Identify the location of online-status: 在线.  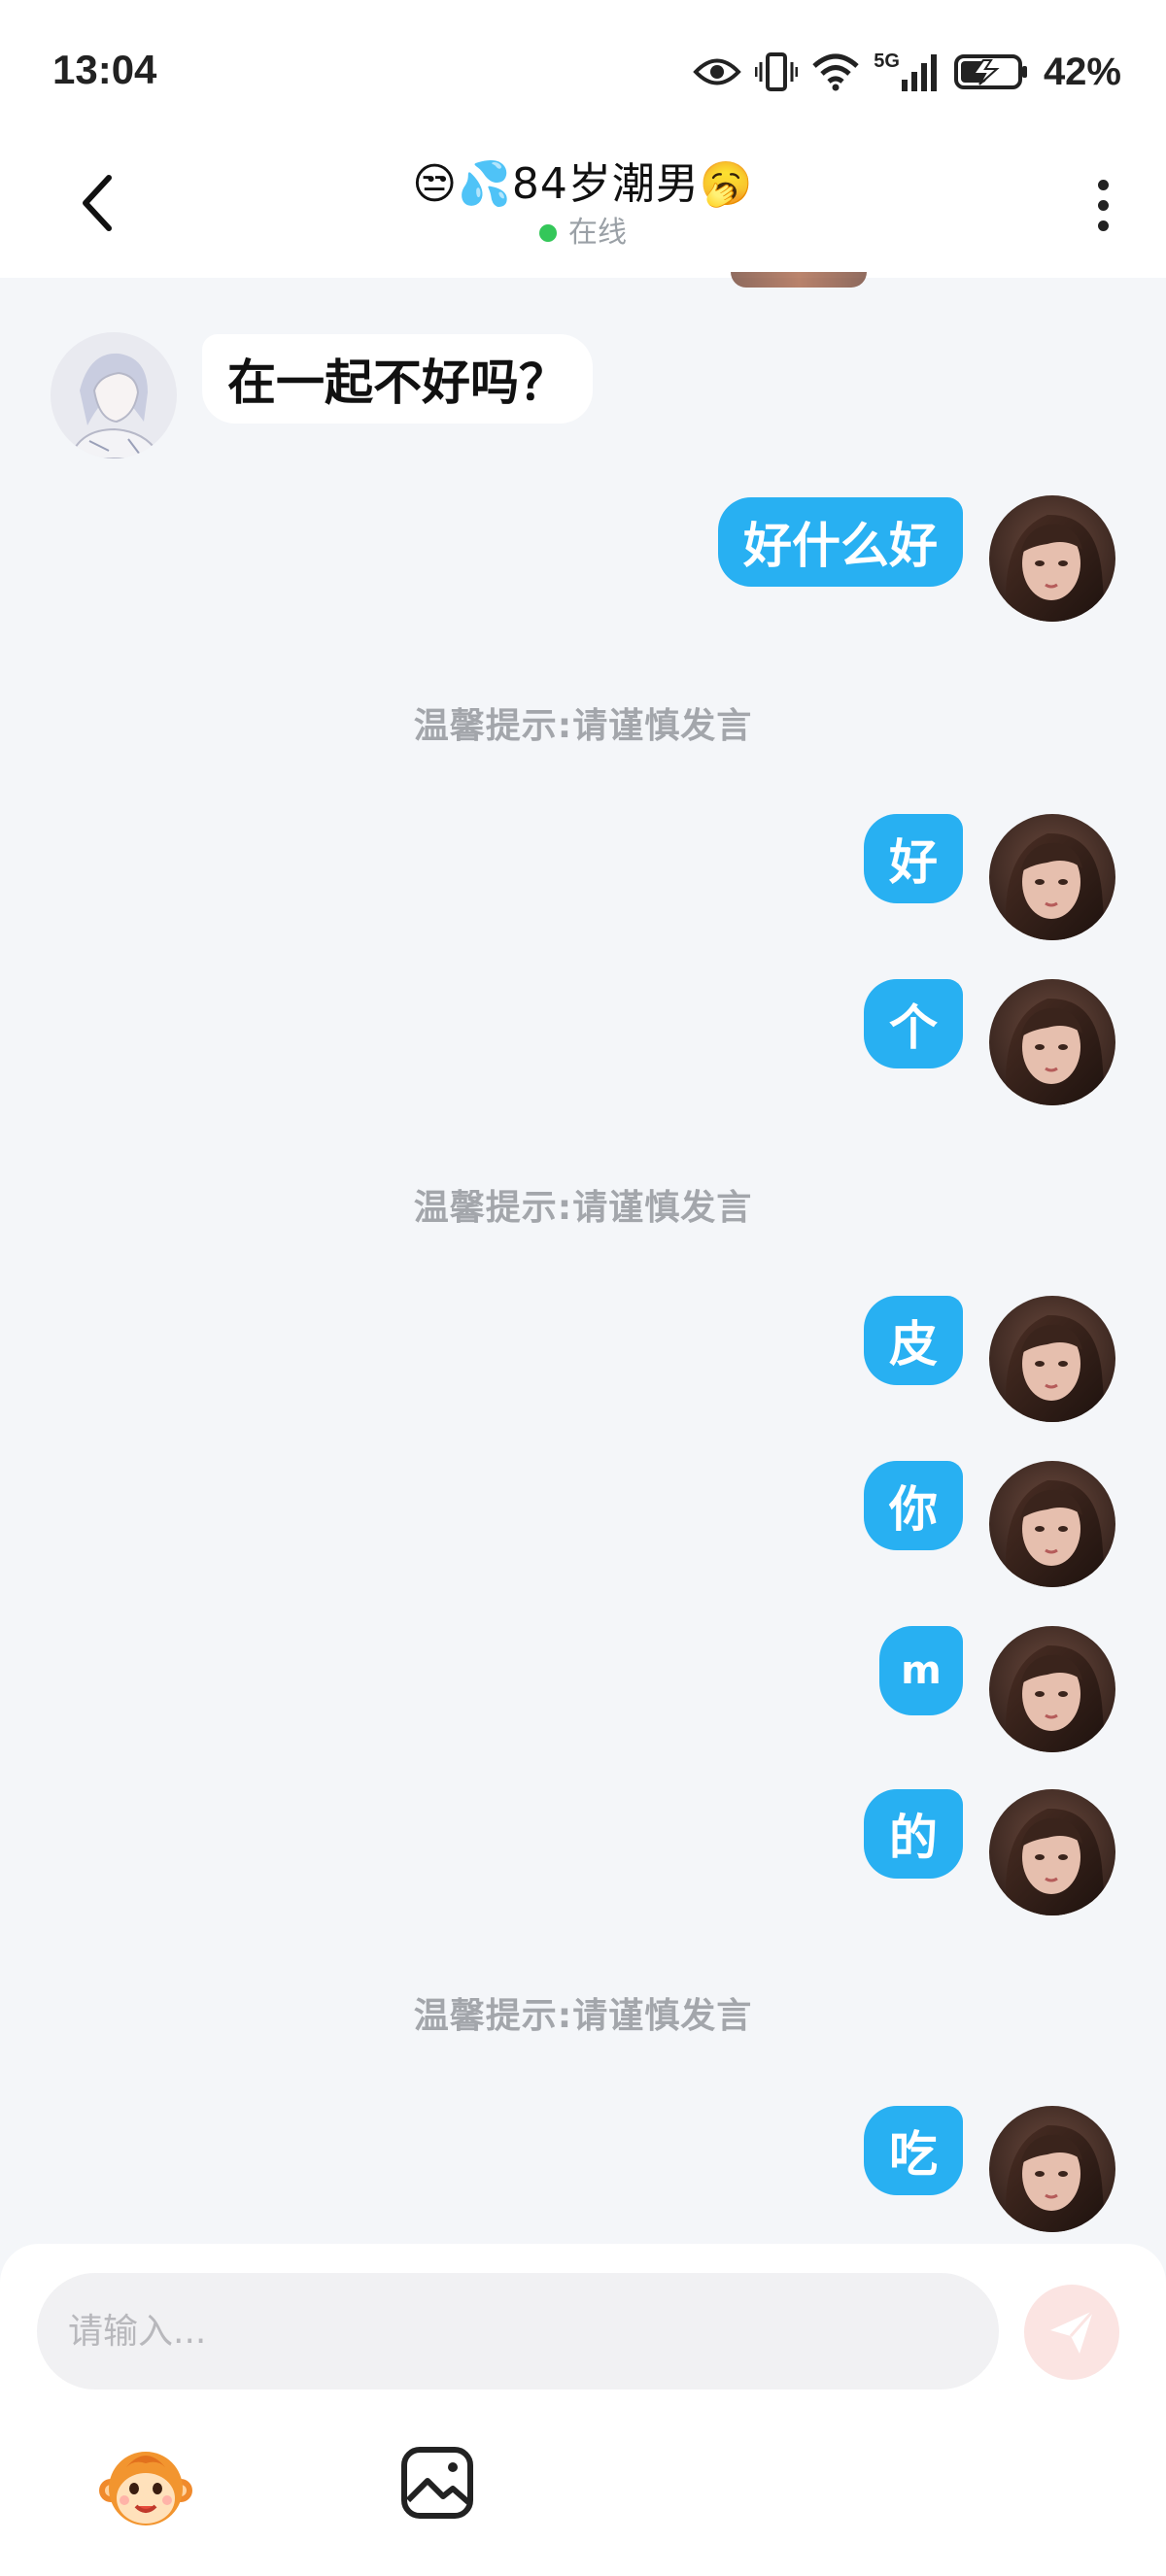
(583, 233).